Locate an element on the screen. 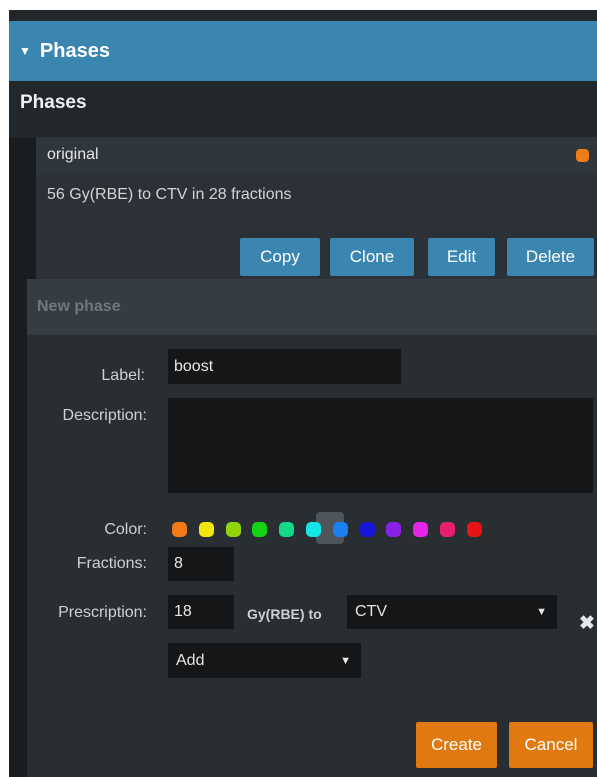 This screenshot has width=597, height=777. target-select: CTV ▼ is located at coordinates (452, 612).